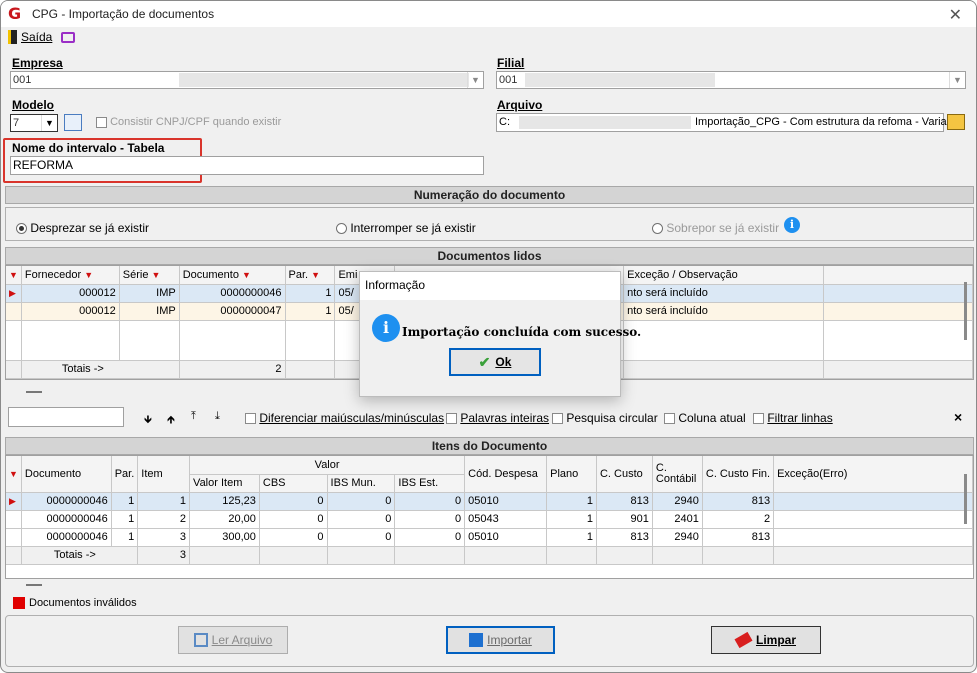 This screenshot has height=673, width=977. Describe the element at coordinates (66, 417) in the screenshot. I see `search-input` at that location.